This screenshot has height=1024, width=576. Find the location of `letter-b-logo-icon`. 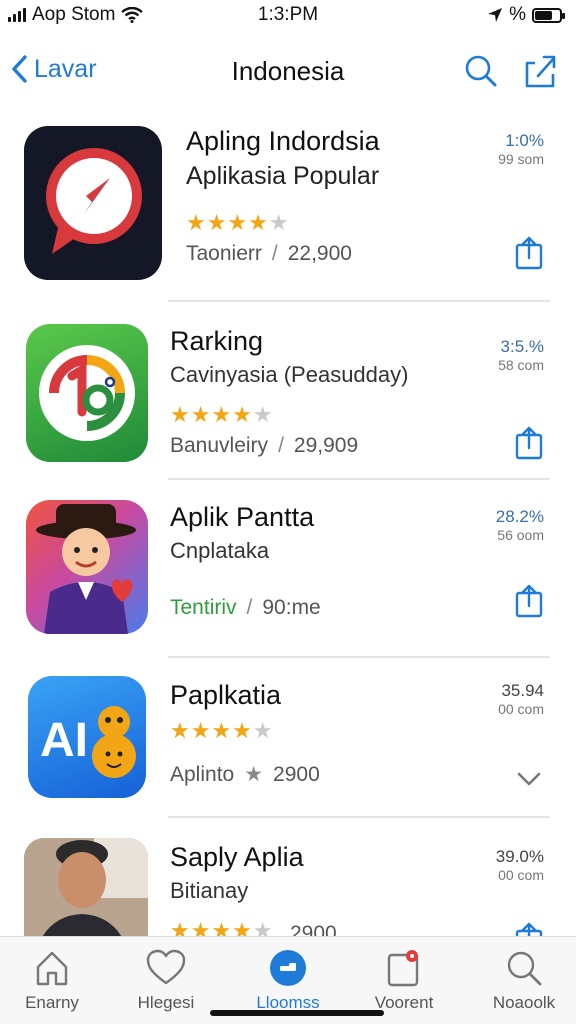

letter-b-logo-icon is located at coordinates (87, 393).